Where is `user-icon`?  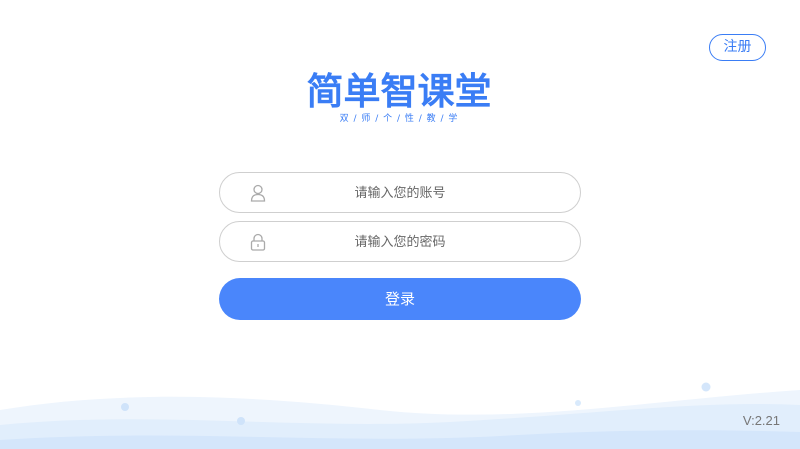
user-icon is located at coordinates (258, 193).